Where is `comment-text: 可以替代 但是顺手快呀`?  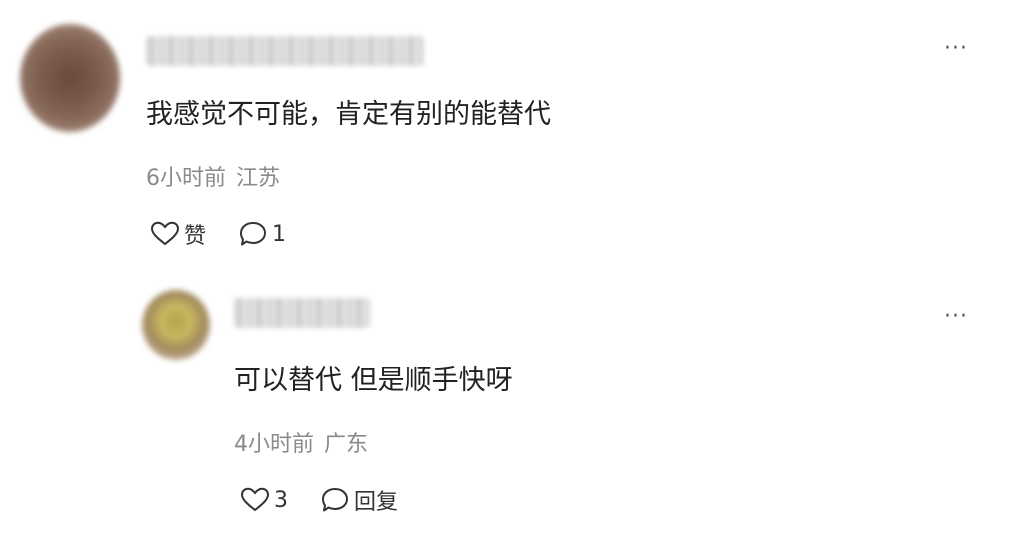
comment-text: 可以替代 但是顺手快呀 is located at coordinates (373, 380).